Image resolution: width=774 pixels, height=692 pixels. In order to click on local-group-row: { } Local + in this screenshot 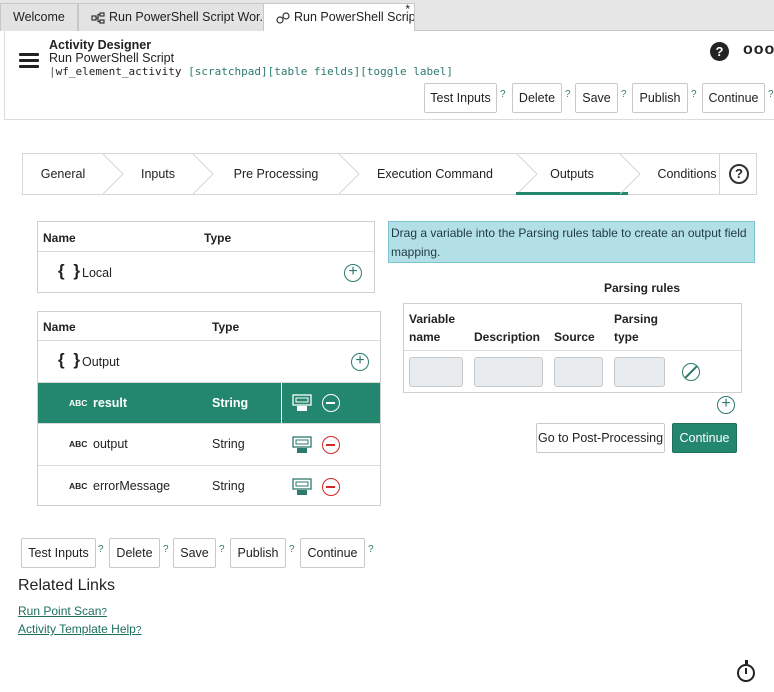, I will do `click(206, 272)`.